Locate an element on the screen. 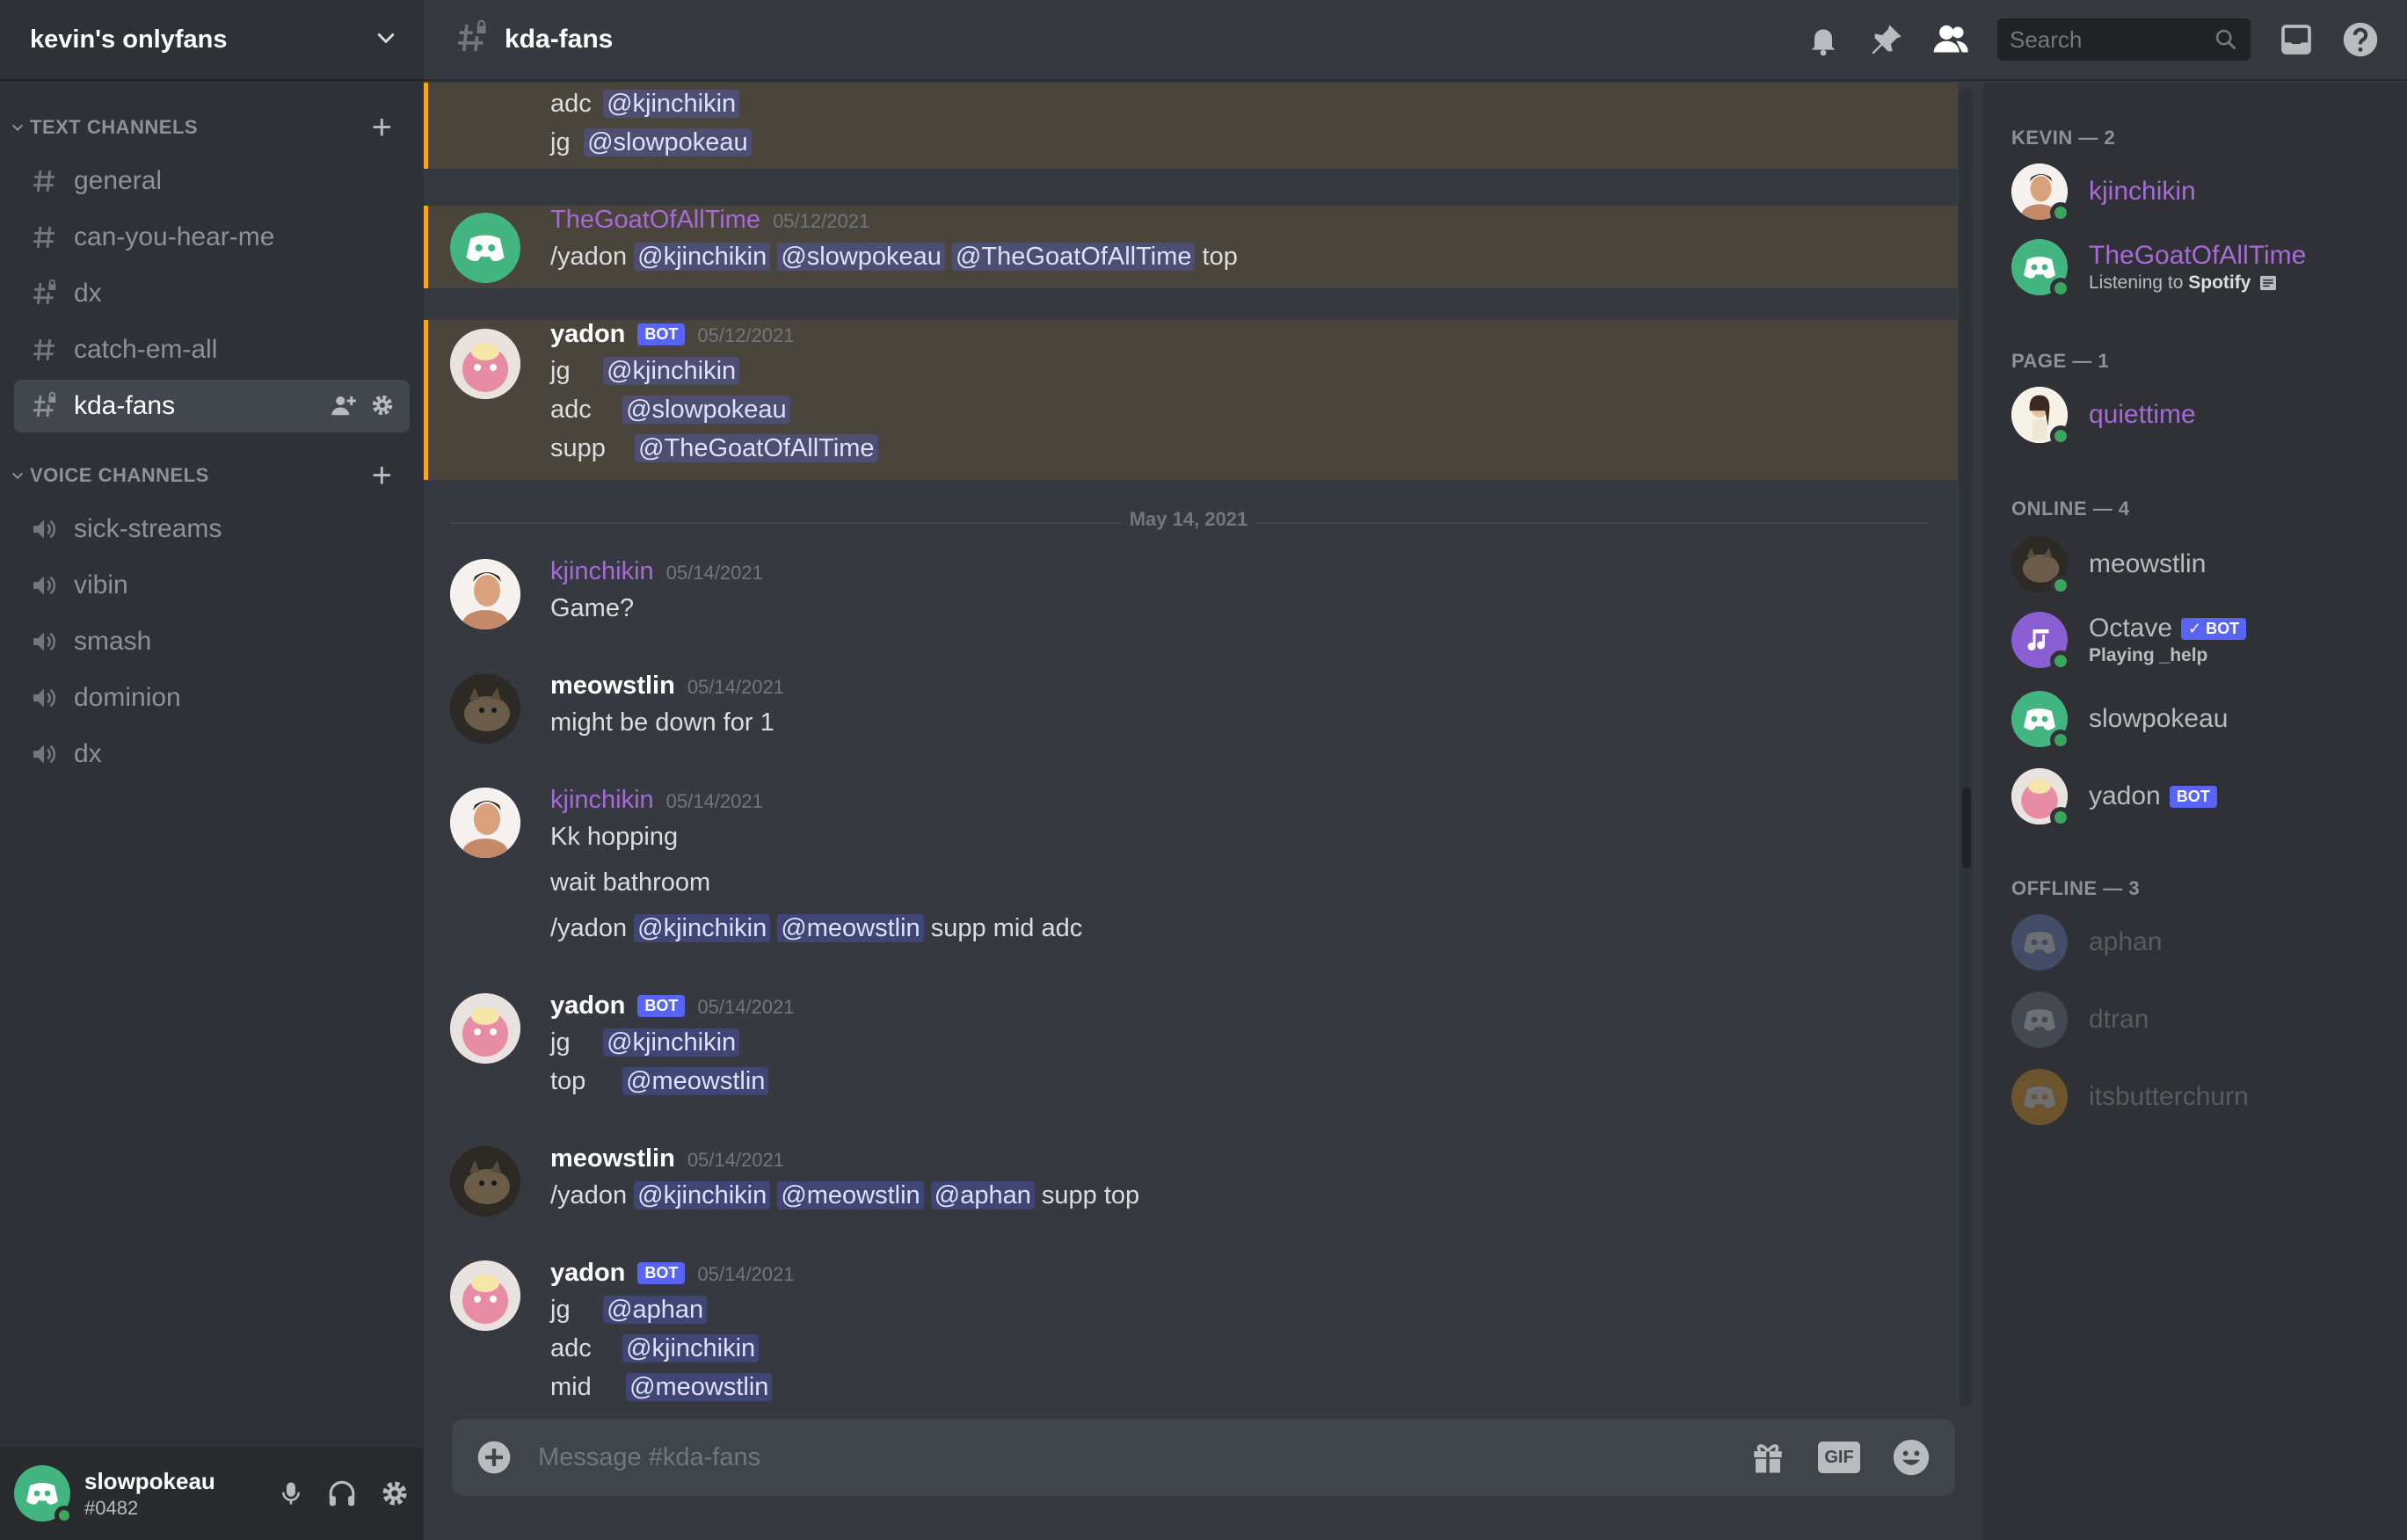  channel-kda-fans: kda-fans is located at coordinates (212, 406).